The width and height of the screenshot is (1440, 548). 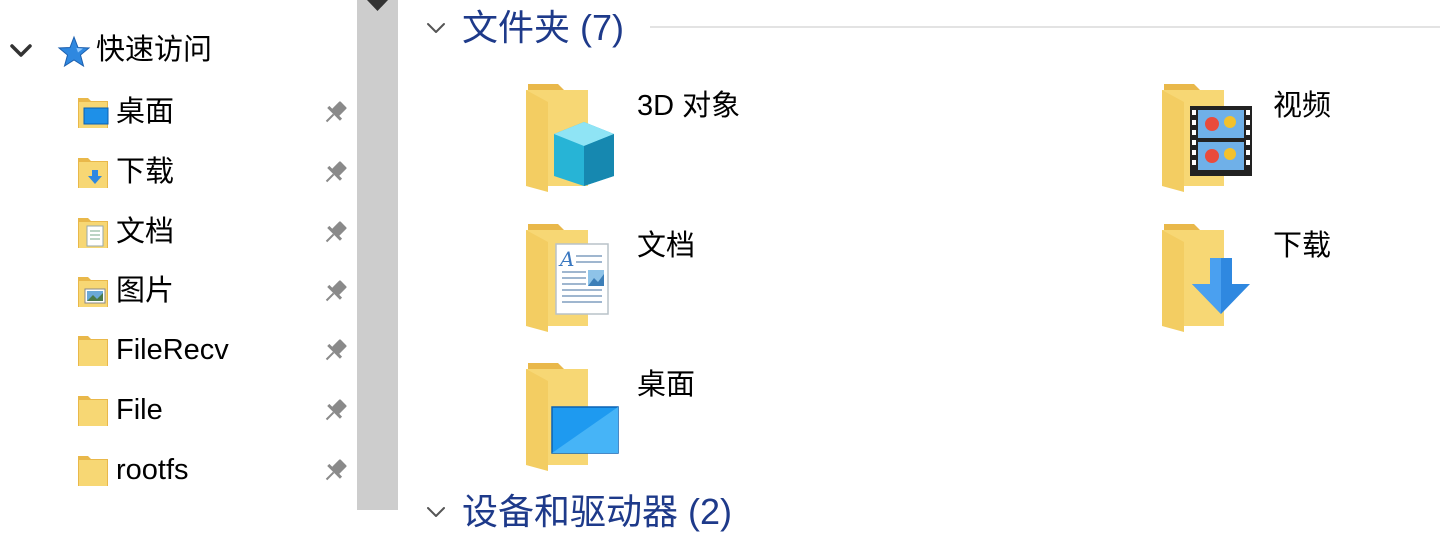 I want to click on quick-access-label: 快速访问, so click(x=154, y=50).